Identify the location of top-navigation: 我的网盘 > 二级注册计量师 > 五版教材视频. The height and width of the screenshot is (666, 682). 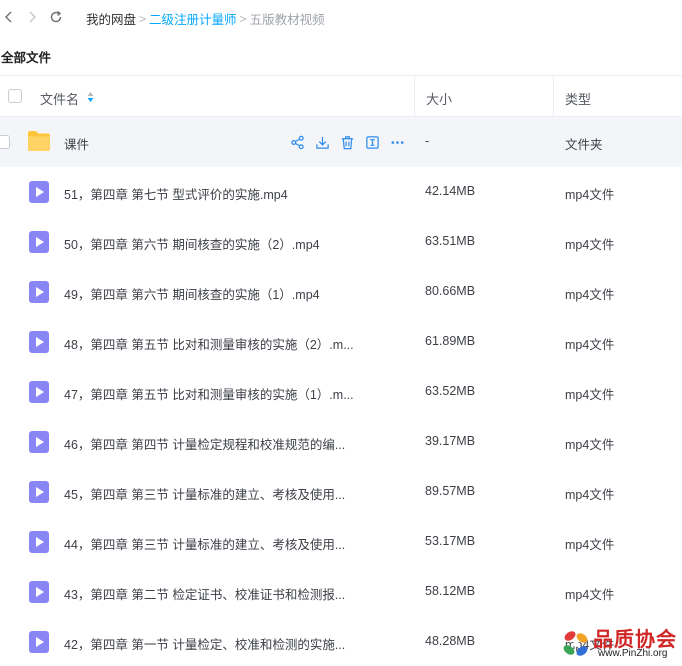
(341, 17).